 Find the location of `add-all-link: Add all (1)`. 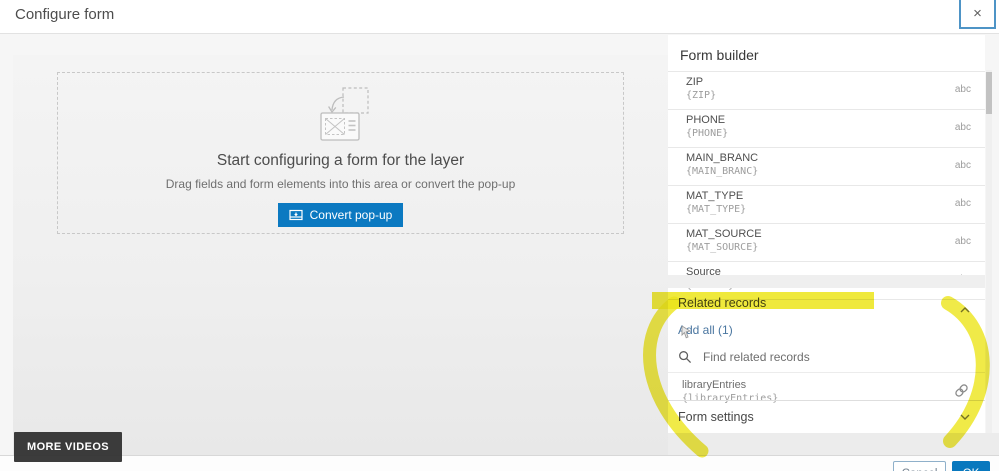

add-all-link: Add all (1) is located at coordinates (705, 330).